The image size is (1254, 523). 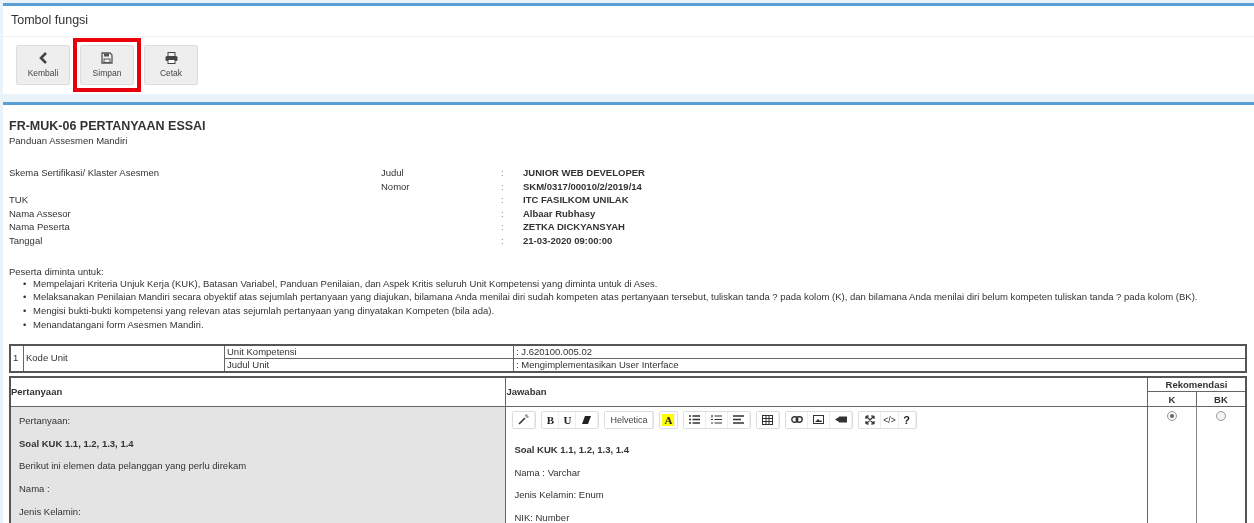 What do you see at coordinates (574, 227) in the screenshot?
I see `info-value: ZETKA DICKYANSYAH` at bounding box center [574, 227].